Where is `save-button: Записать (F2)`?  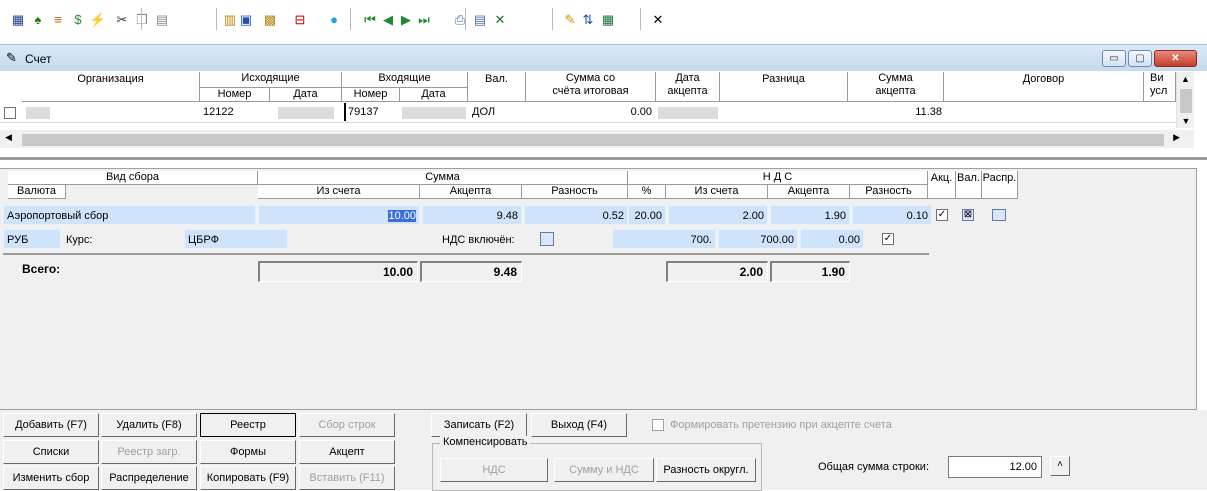 save-button: Записать (F2) is located at coordinates (479, 425).